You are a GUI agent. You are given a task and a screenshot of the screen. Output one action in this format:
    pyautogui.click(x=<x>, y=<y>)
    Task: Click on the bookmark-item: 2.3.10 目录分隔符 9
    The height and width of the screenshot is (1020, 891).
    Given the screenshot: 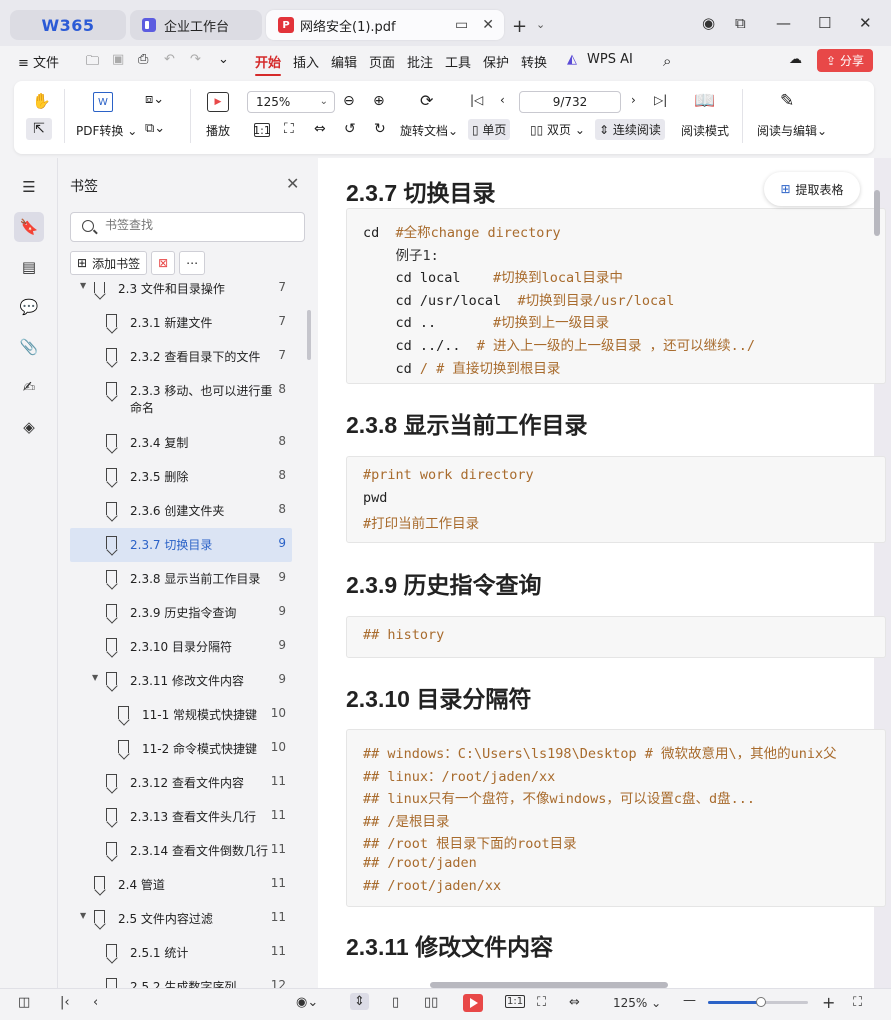 What is the action you would take?
    pyautogui.click(x=181, y=647)
    